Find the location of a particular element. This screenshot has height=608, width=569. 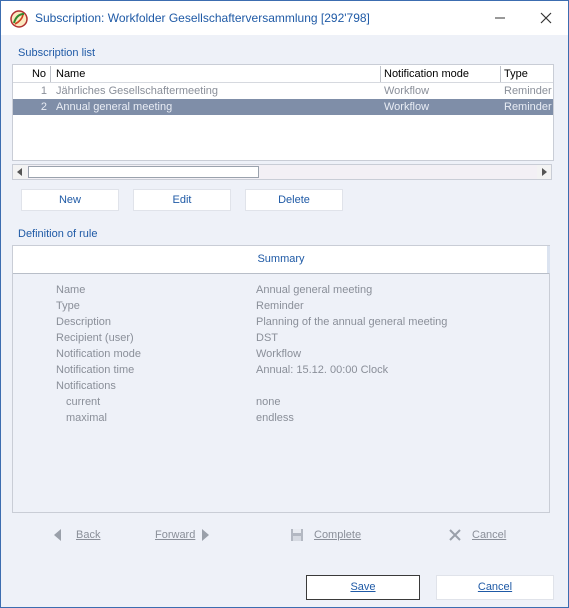

forward-button: Forward is located at coordinates (183, 535).